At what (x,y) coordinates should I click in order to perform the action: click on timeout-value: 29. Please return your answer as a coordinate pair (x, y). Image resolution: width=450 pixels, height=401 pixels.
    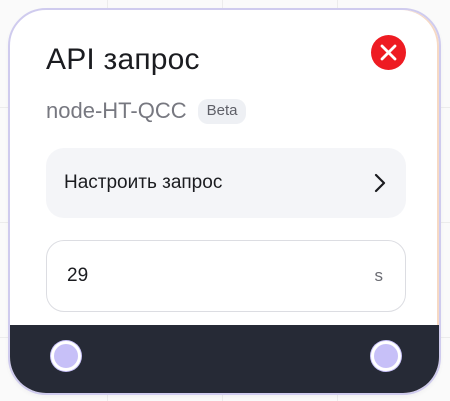
    Looking at the image, I should click on (77, 276).